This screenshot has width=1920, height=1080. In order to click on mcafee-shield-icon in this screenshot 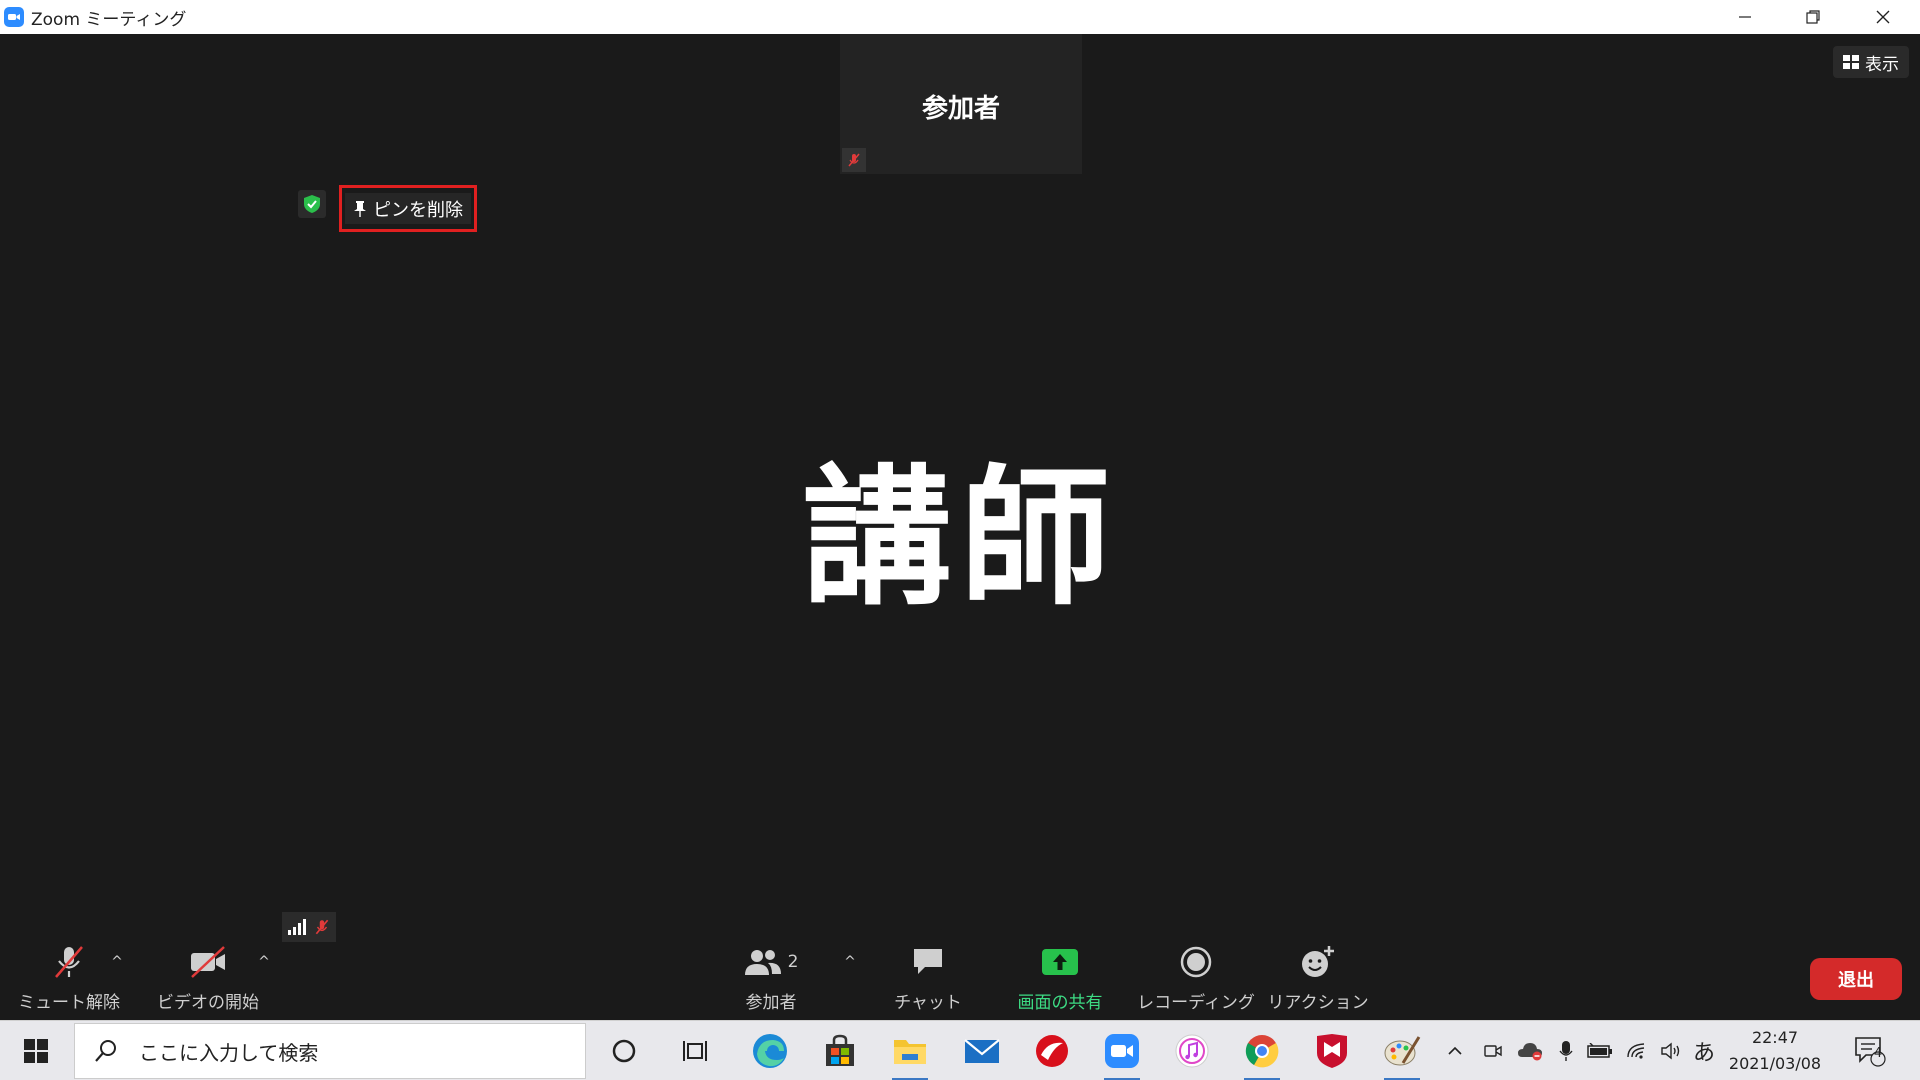, I will do `click(1332, 1051)`.